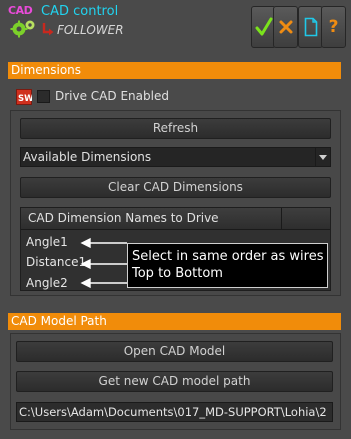 Image resolution: width=351 pixels, height=439 pixels. I want to click on table-header: CAD Dimension Names to Drive, so click(175, 219).